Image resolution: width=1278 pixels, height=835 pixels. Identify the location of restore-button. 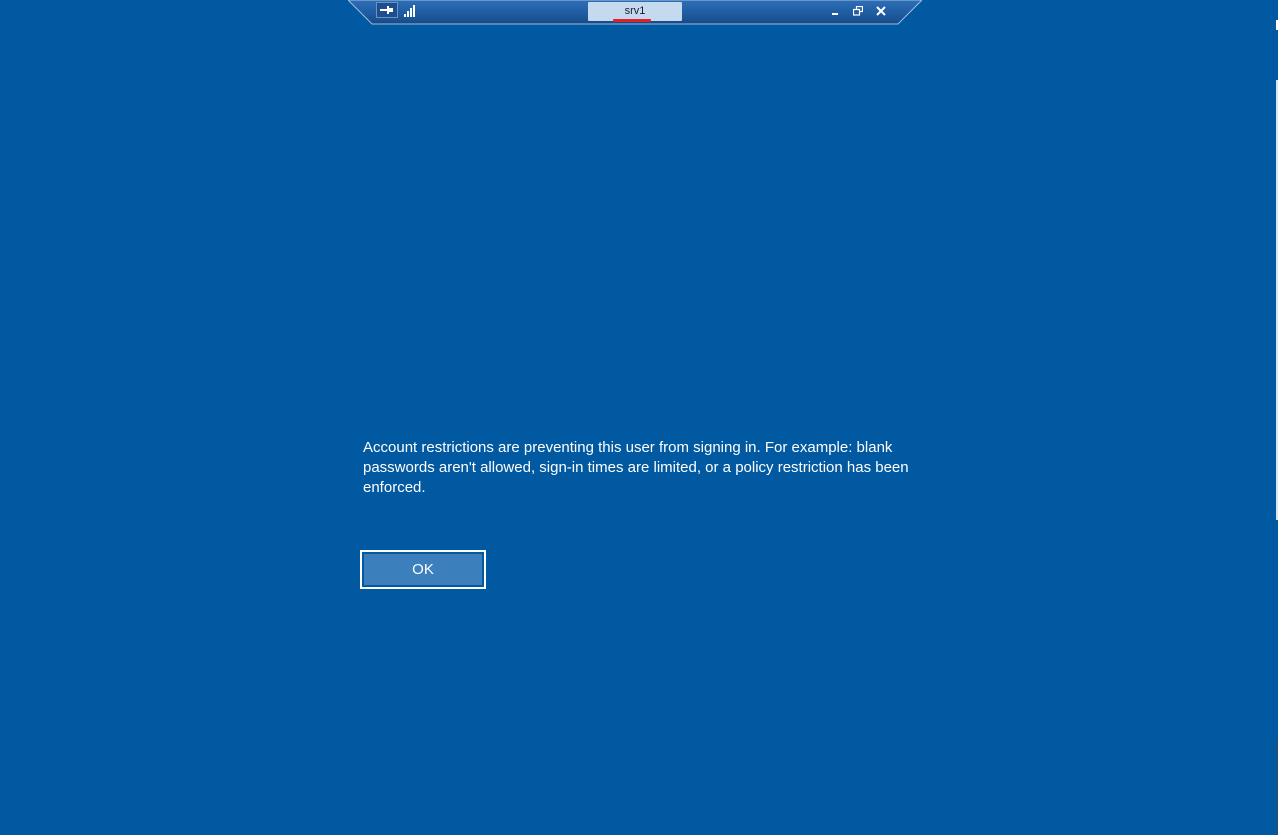
(858, 10).